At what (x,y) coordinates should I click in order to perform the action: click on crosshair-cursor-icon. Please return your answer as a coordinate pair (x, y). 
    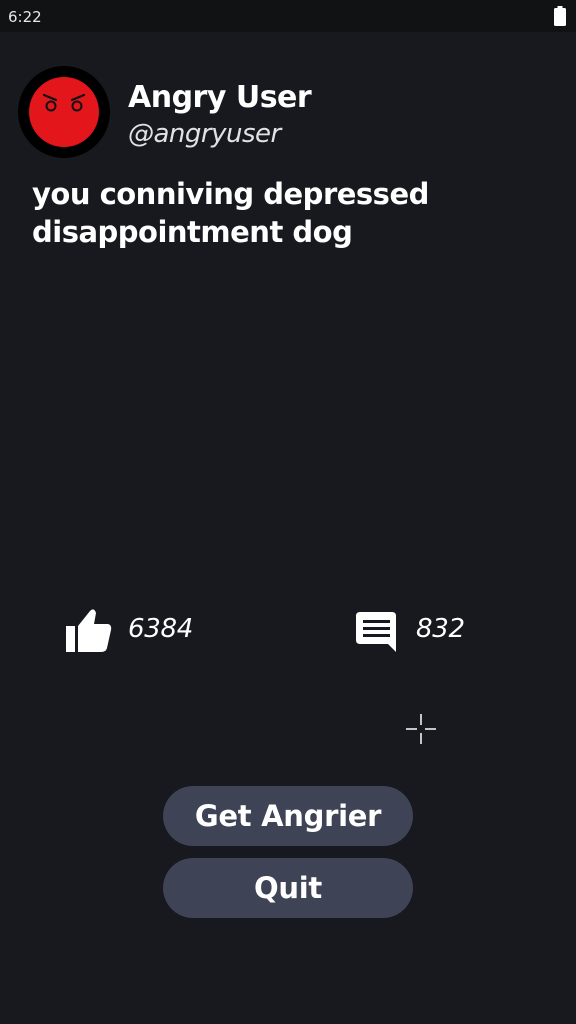
    Looking at the image, I should click on (421, 729).